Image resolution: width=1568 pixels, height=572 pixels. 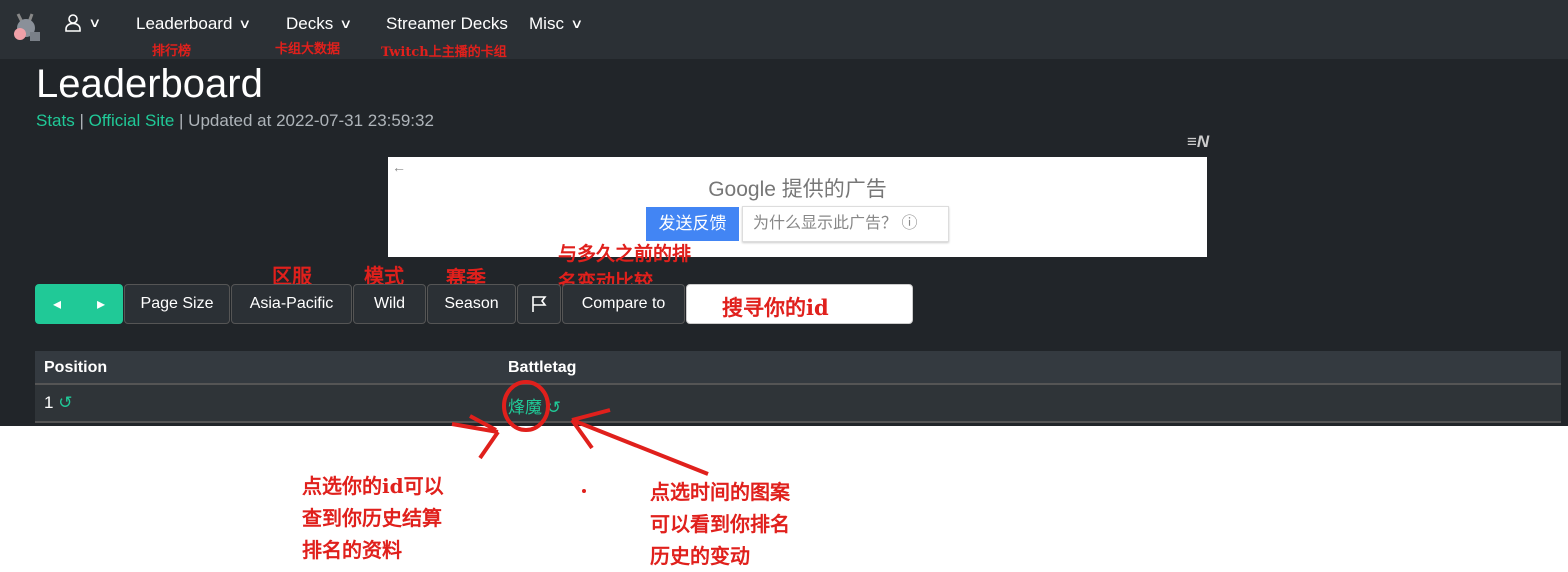 What do you see at coordinates (720, 524) in the screenshot?
I see `annotation-click-time: 点选时间的图案 可以看到你排名 历史的变动` at bounding box center [720, 524].